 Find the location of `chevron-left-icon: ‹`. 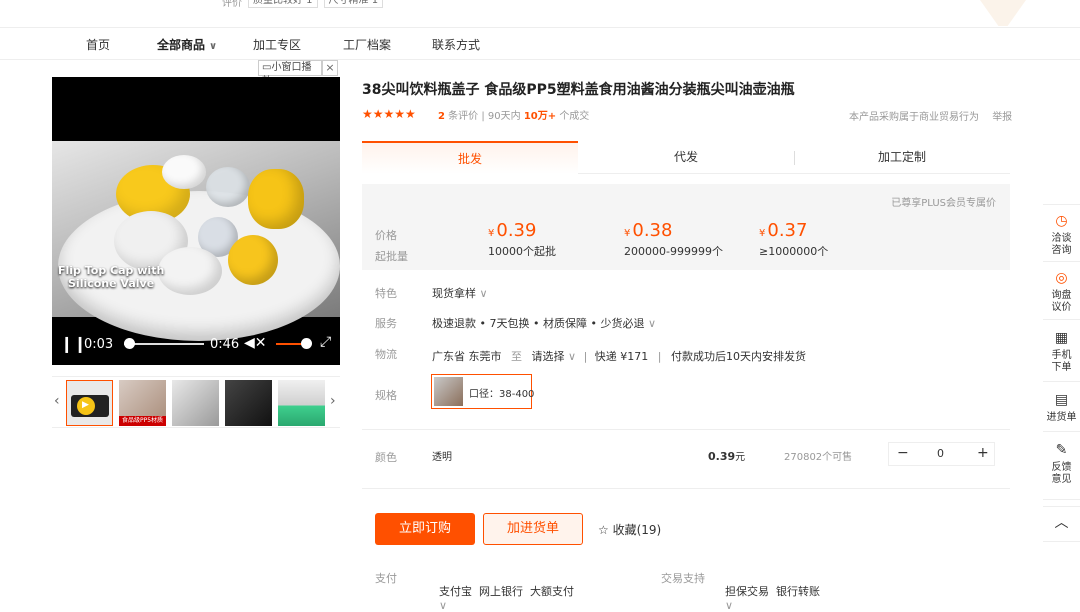

chevron-left-icon: ‹ is located at coordinates (57, 401).